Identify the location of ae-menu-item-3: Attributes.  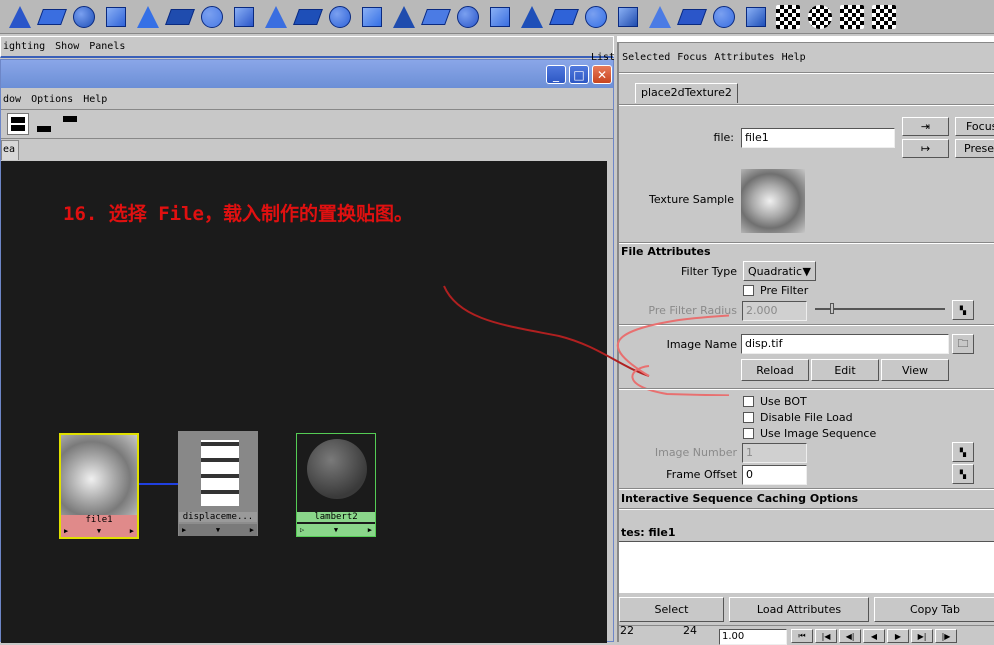
(744, 57).